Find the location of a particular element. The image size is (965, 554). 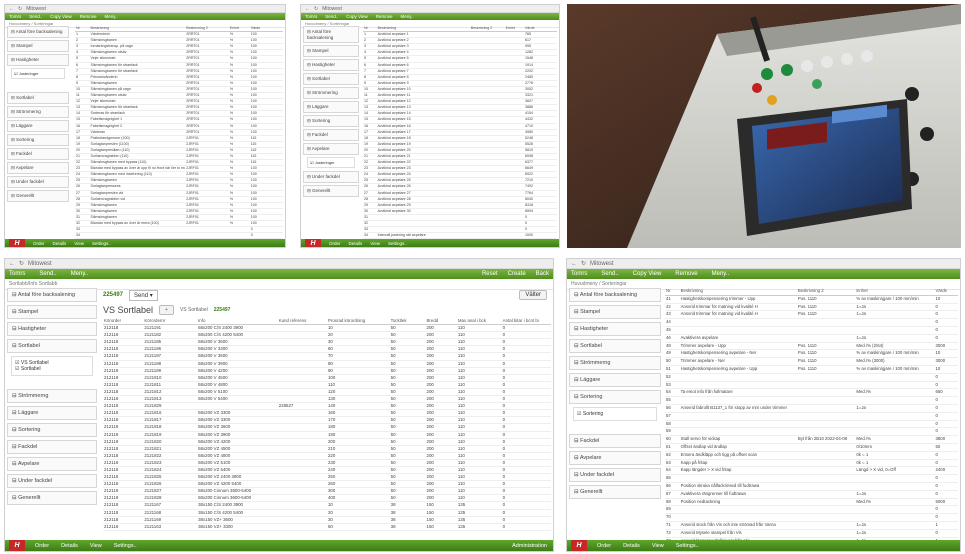

table-row: 212118 2121821 58x200 VZ 4500 210 50 200 110 0 is located at coordinates (327, 449).